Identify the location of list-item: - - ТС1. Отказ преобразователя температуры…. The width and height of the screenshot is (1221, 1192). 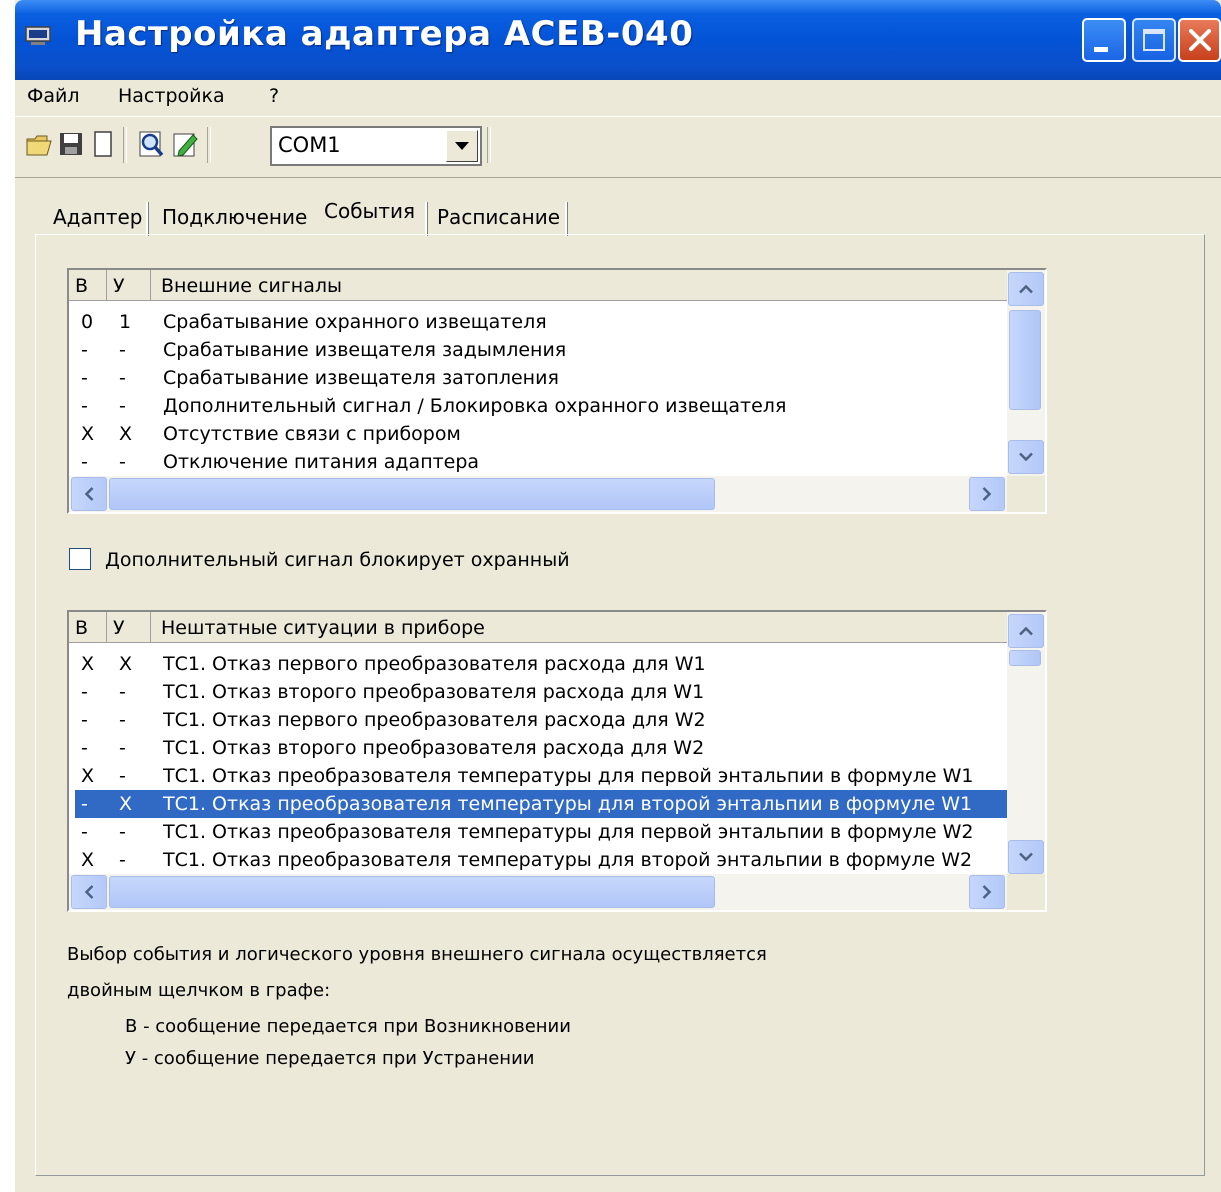
(539, 832).